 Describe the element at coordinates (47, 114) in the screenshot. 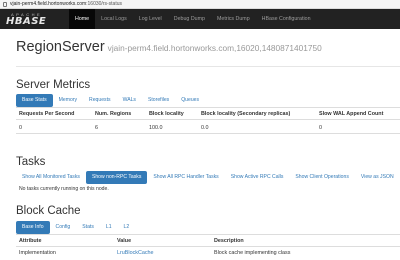

I see `column-header: Requests Per Second` at that location.